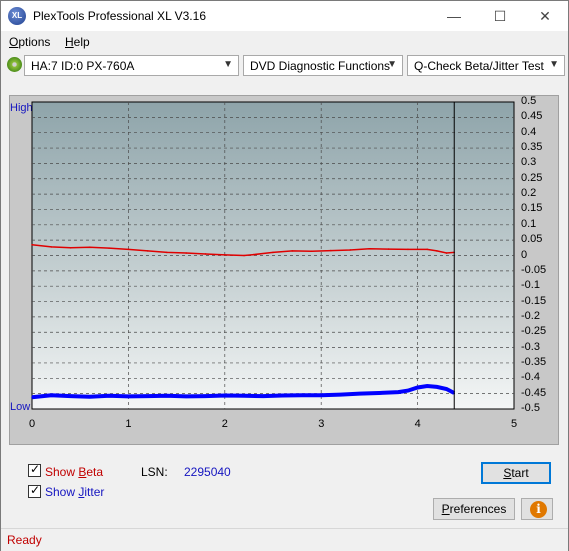  I want to click on y-tick-label: -0.15, so click(534, 300).